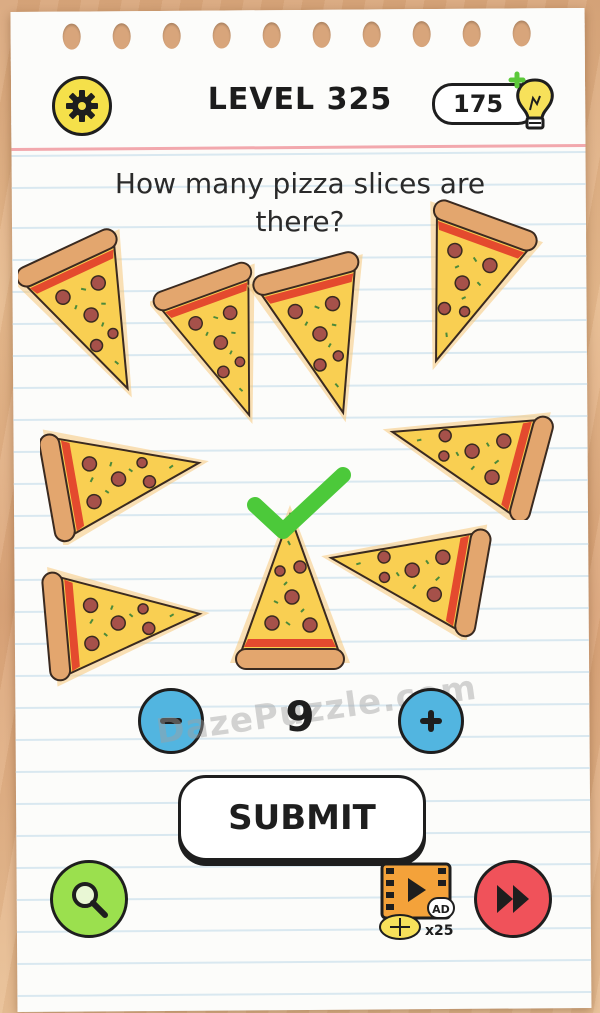 Image resolution: width=600 pixels, height=1013 pixels. Describe the element at coordinates (441, 909) in the screenshot. I see `ad-badge: AD` at that location.